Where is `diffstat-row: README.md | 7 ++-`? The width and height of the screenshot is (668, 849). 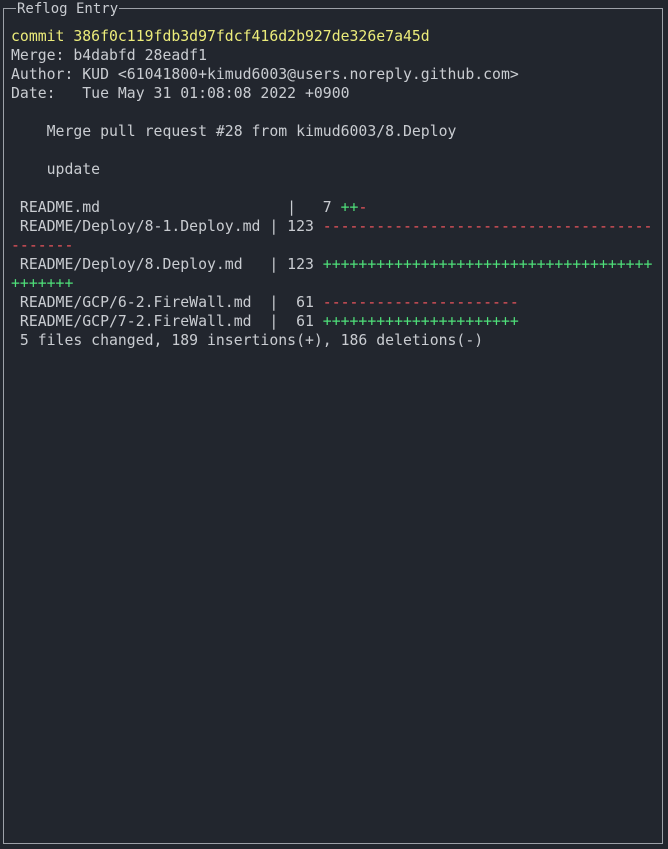 diffstat-row: README.md | 7 ++- is located at coordinates (337, 207).